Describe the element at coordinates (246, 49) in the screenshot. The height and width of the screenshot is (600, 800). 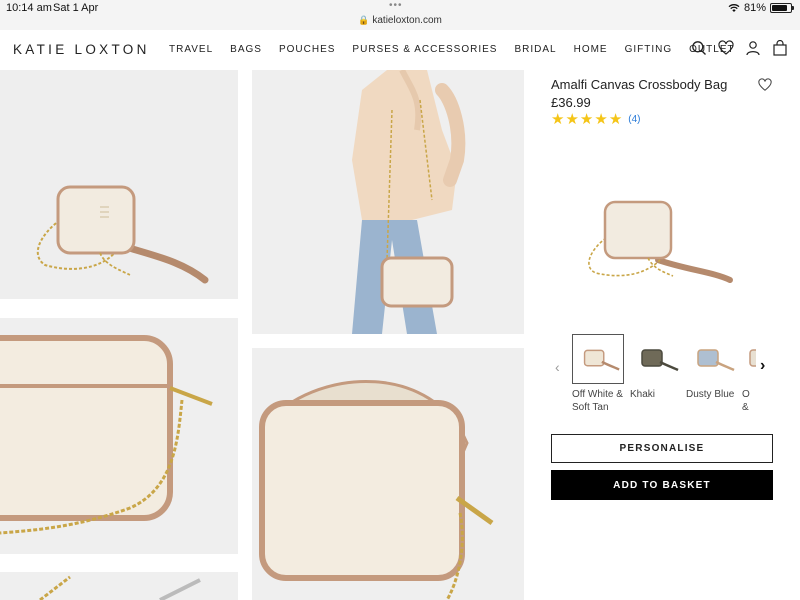
I see `nav-link-bags: BAGS` at that location.